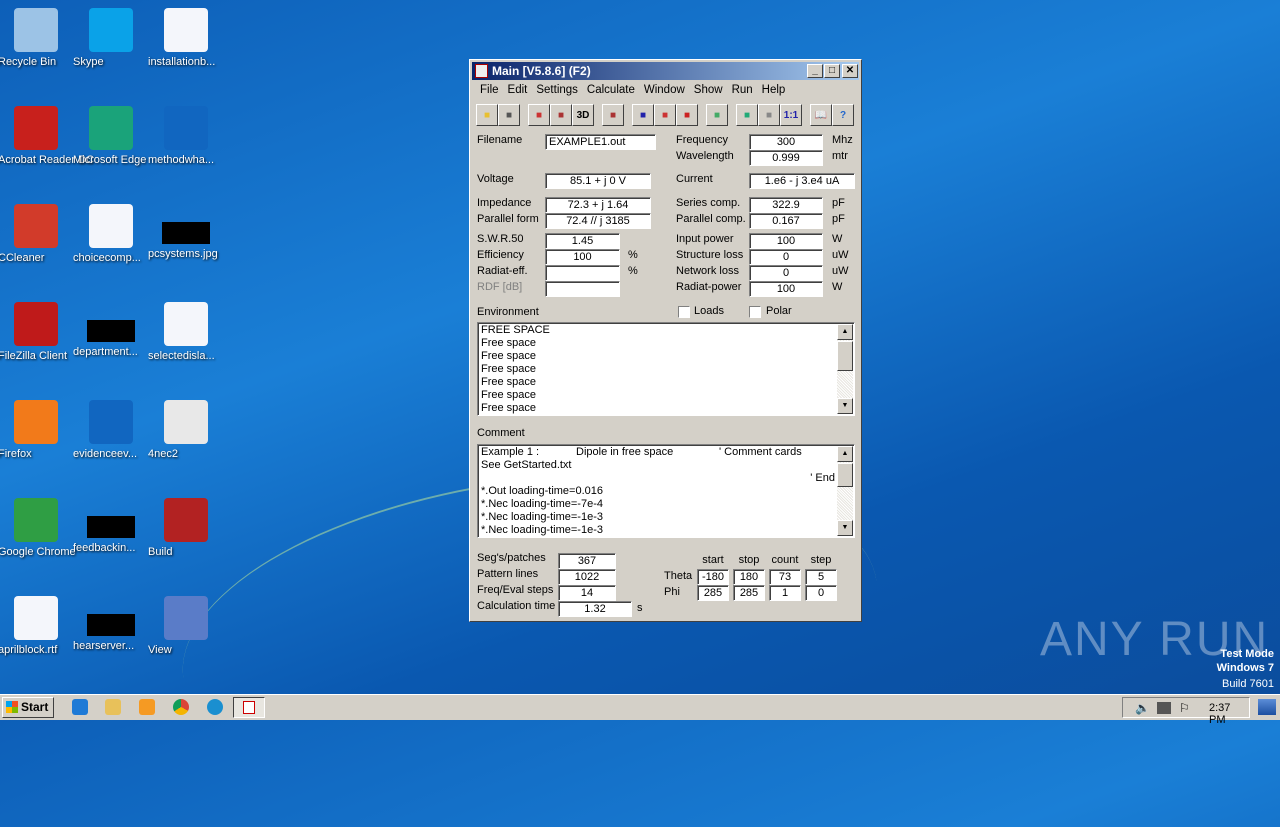 This screenshot has width=1280, height=827. I want to click on environment-scrollbar: ▲ ▼, so click(845, 369).